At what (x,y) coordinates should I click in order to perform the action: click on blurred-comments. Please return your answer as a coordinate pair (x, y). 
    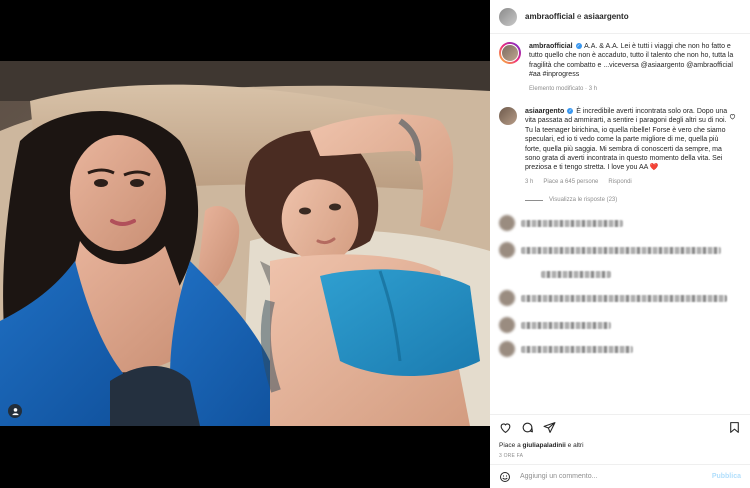
    Looking at the image, I should click on (620, 286).